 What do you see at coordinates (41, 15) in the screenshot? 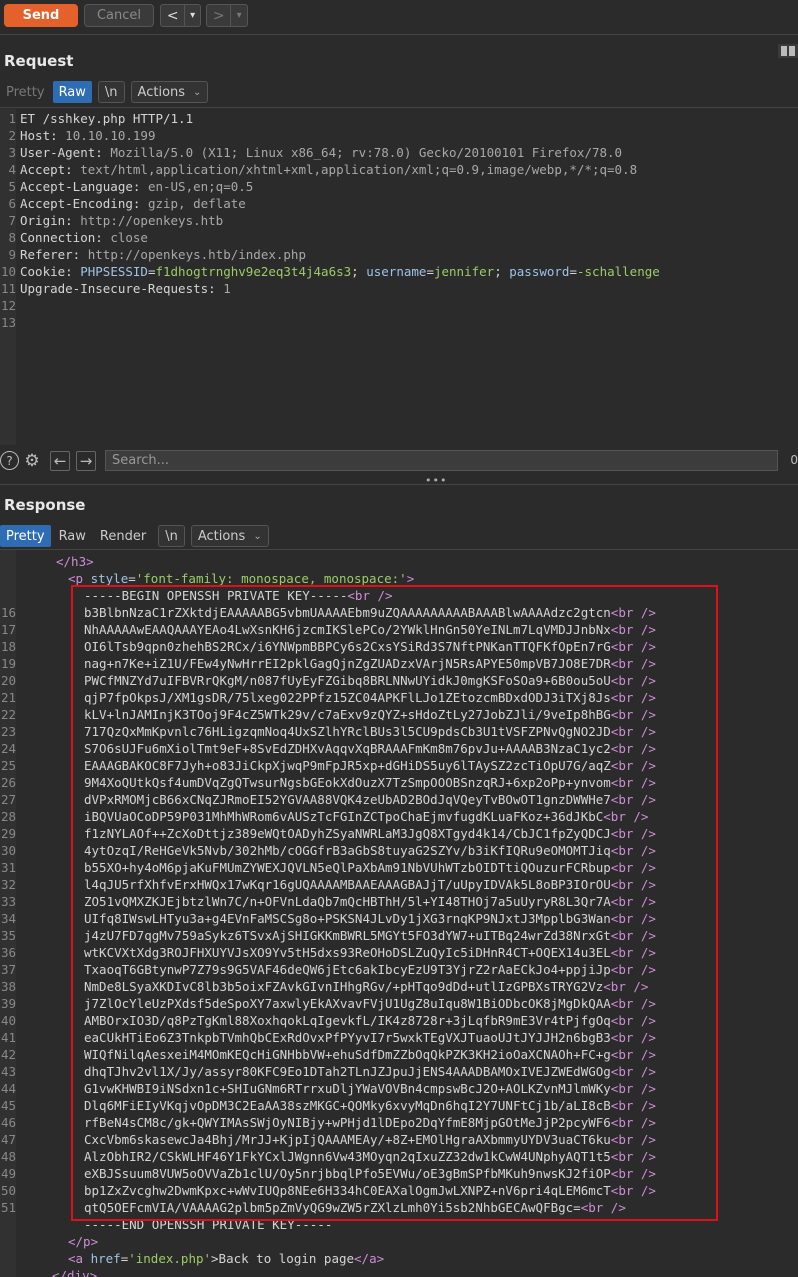
I see `send-button: Send` at bounding box center [41, 15].